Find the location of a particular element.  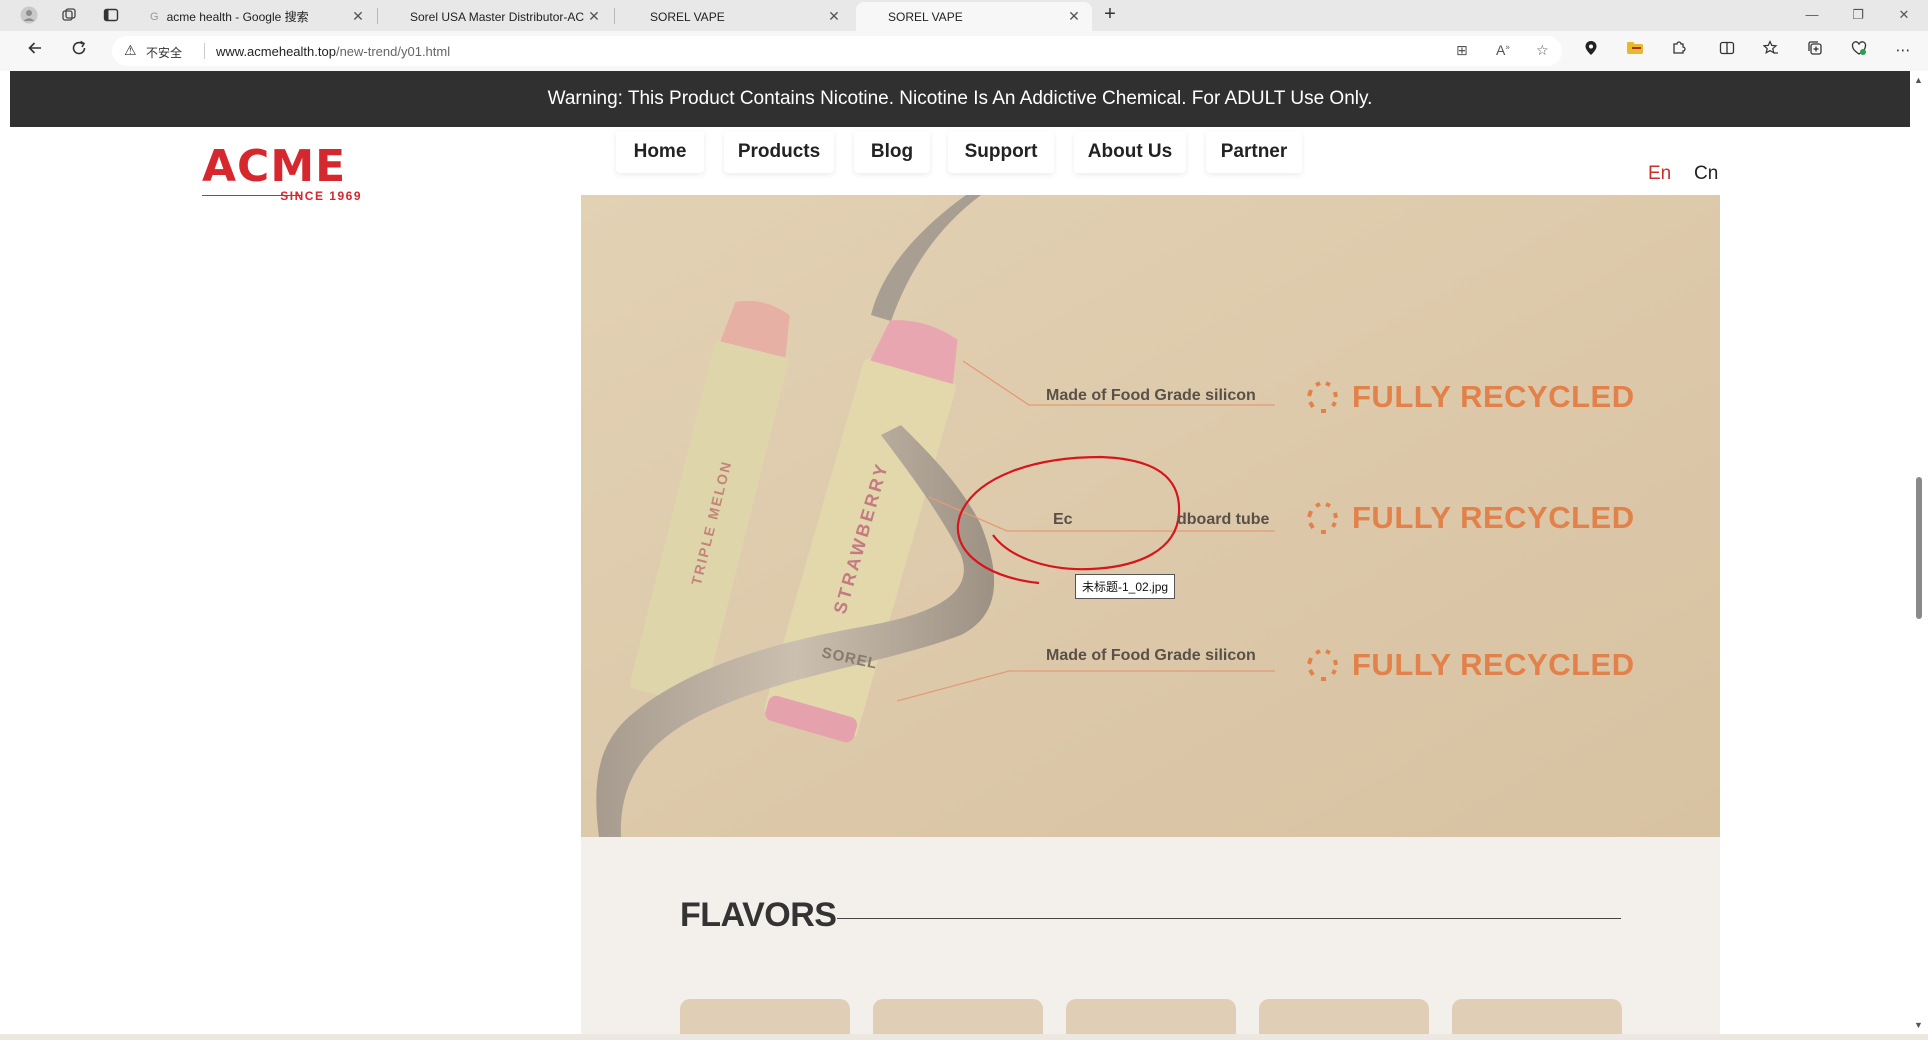

browser-essentials-icon is located at coordinates (1859, 51).